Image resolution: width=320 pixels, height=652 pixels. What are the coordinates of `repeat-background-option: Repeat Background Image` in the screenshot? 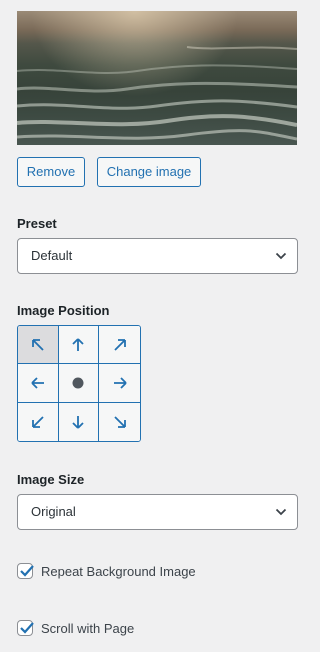 It's located at (106, 571).